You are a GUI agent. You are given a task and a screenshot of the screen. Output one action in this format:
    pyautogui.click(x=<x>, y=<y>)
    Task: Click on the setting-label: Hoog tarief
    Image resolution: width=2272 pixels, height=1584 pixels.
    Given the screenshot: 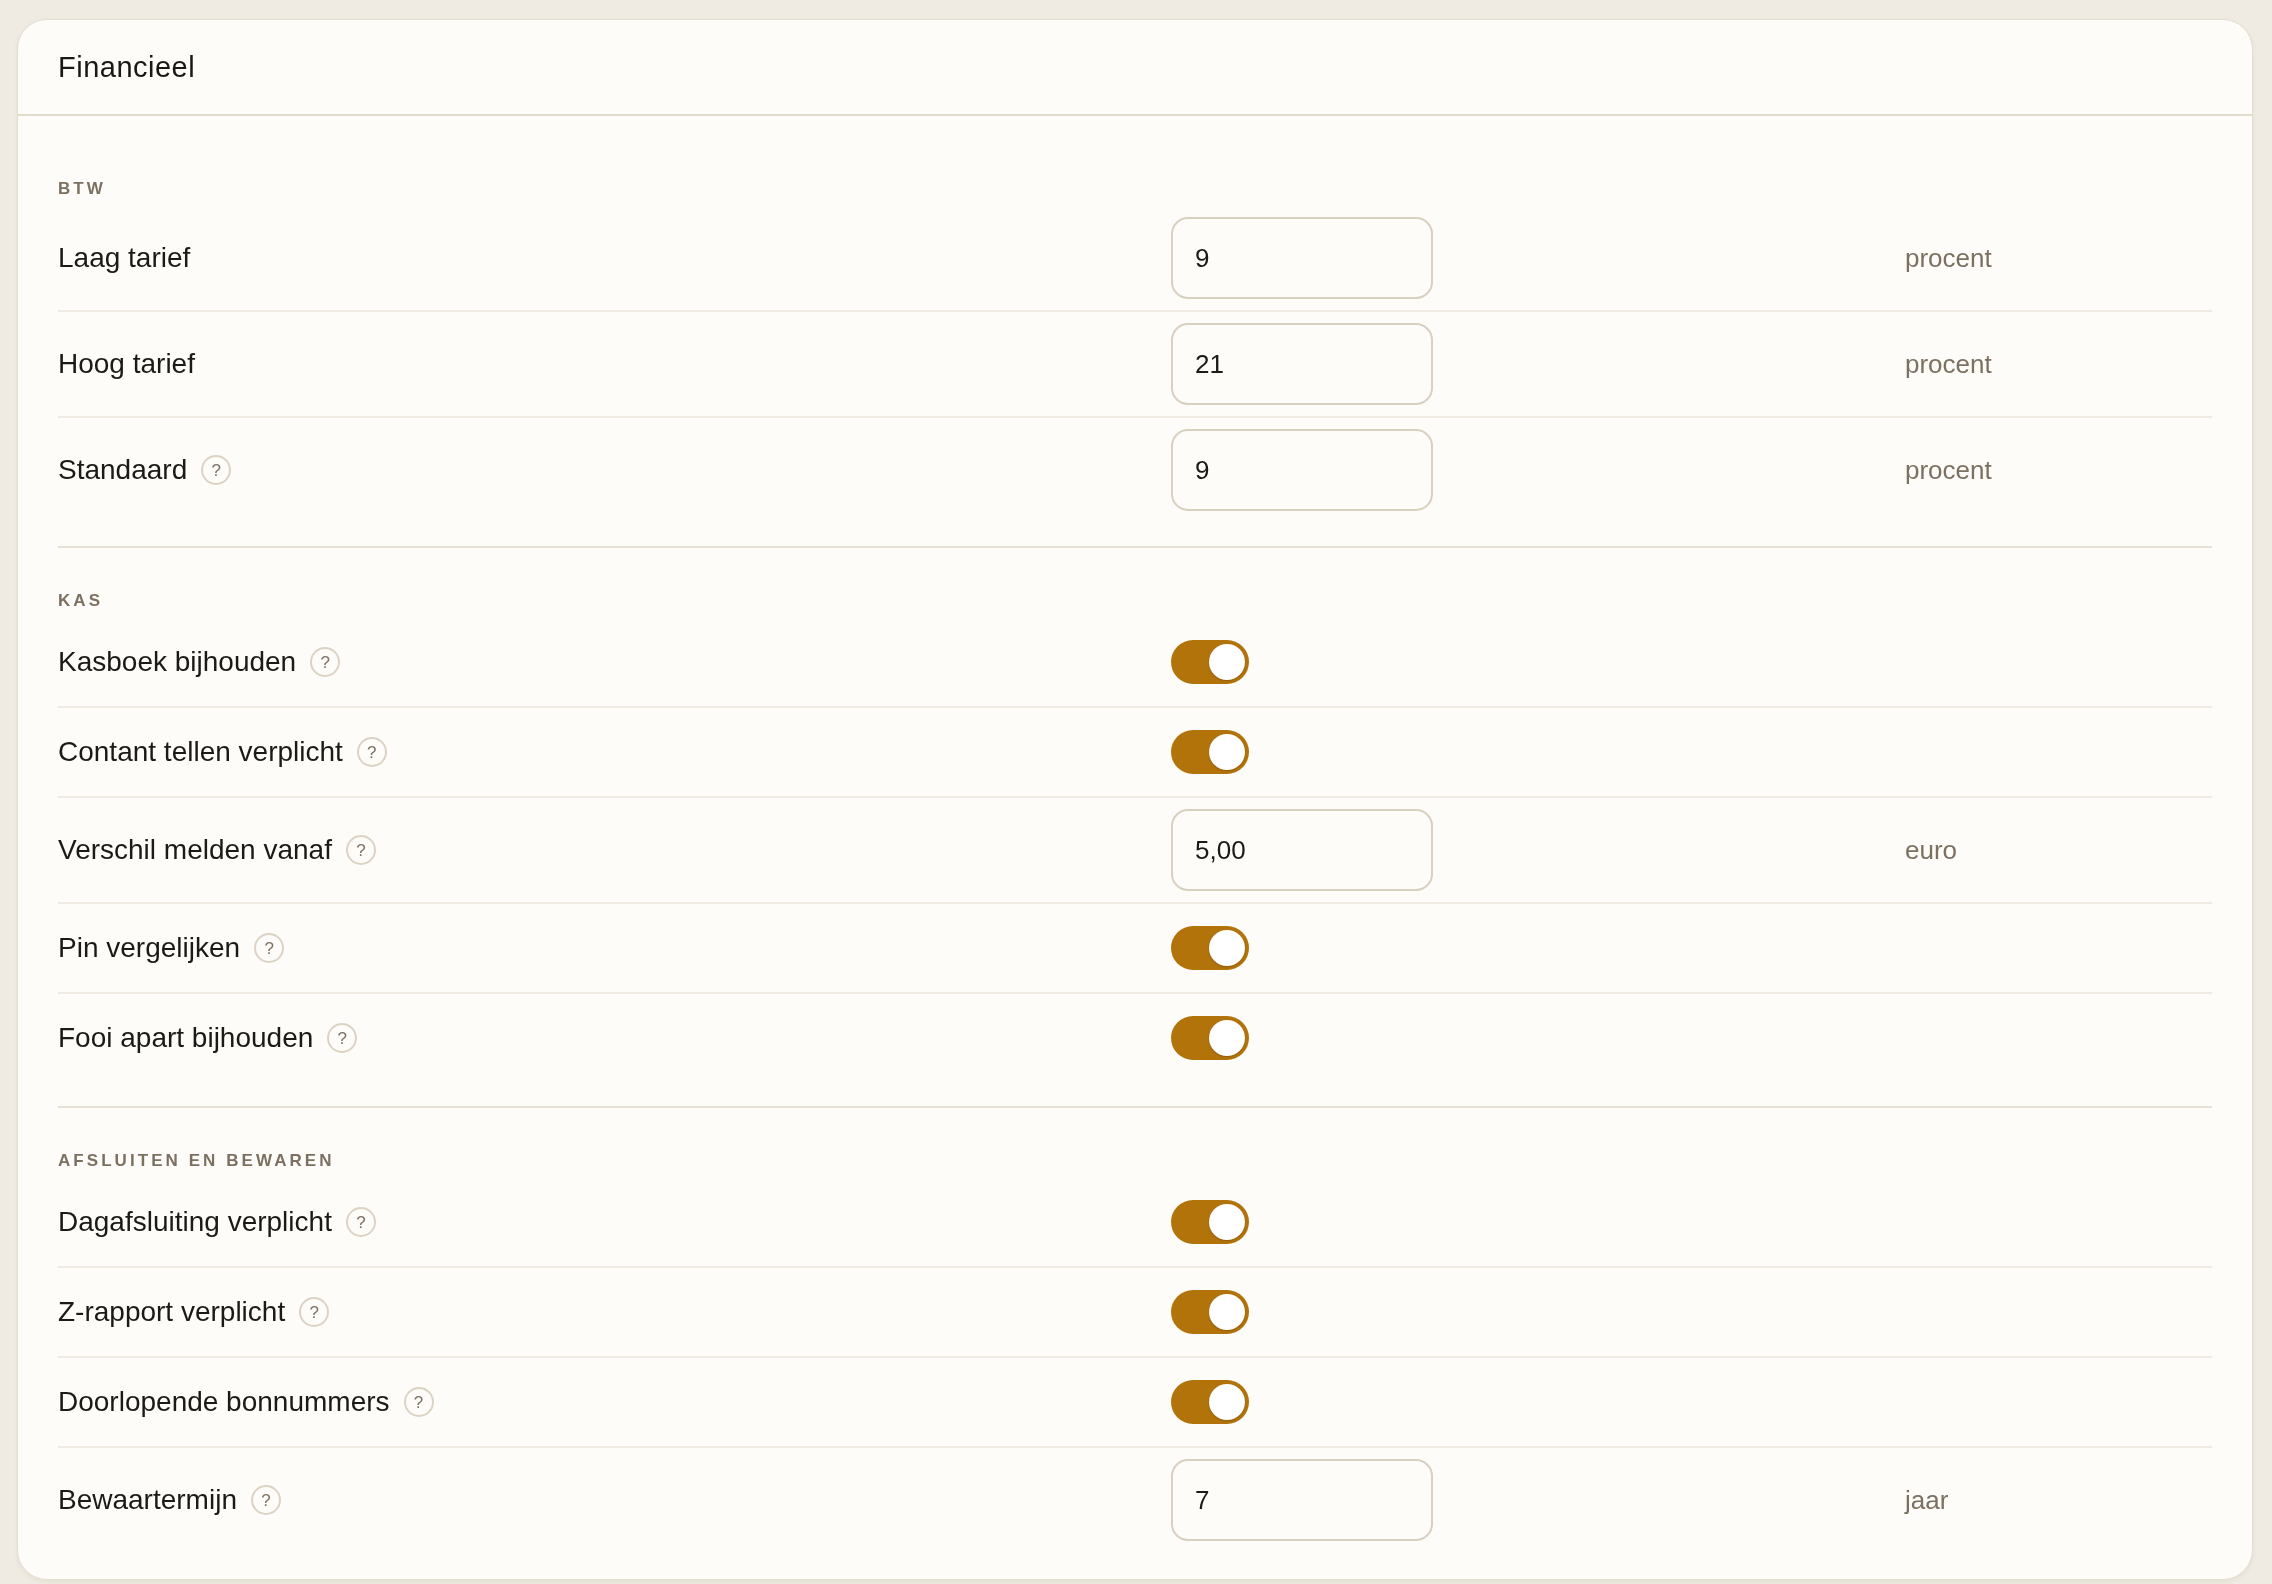 What is the action you would take?
    pyautogui.click(x=126, y=364)
    